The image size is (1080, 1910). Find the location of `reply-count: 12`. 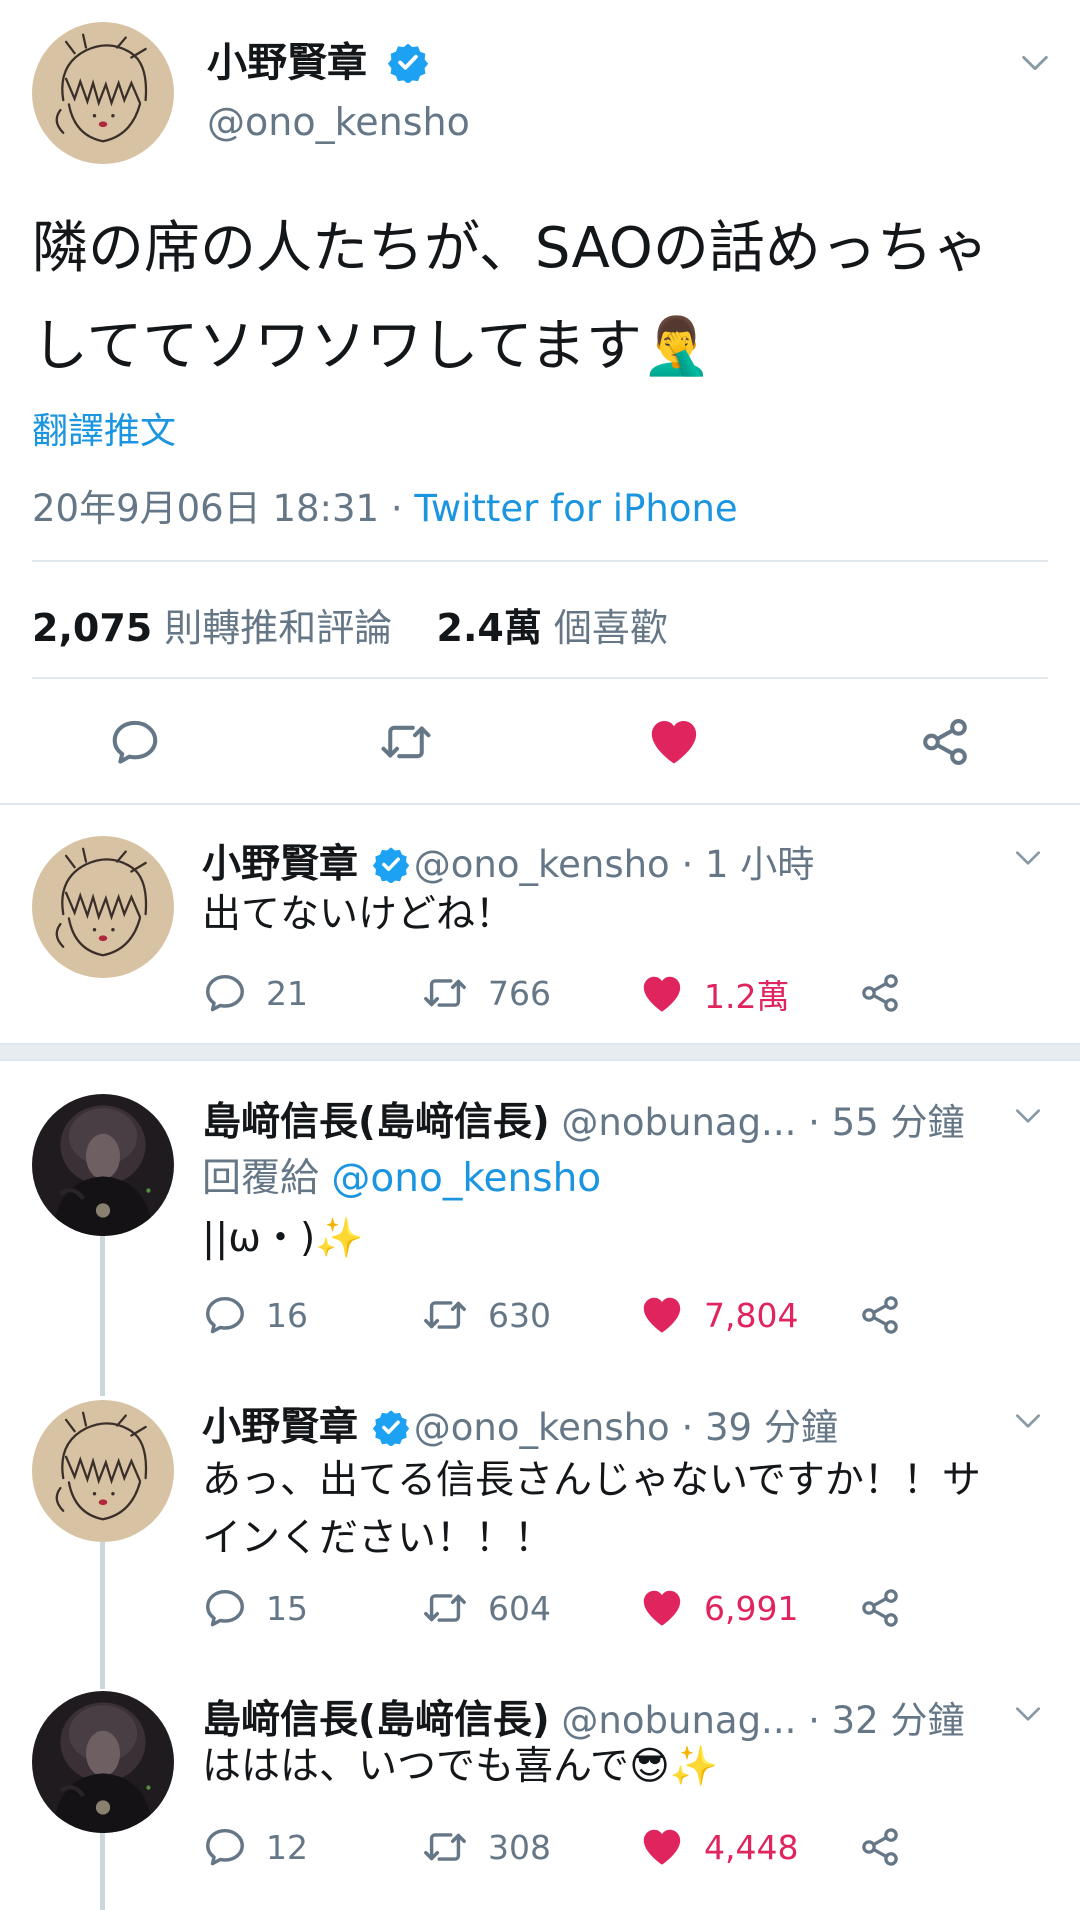

reply-count: 12 is located at coordinates (287, 1847).